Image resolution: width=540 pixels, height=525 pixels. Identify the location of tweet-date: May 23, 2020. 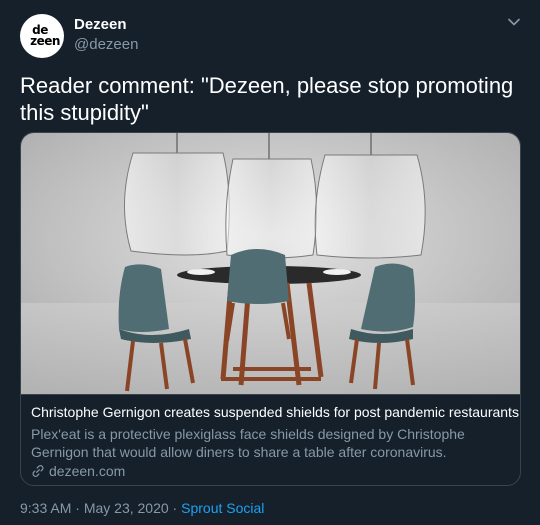
(126, 508).